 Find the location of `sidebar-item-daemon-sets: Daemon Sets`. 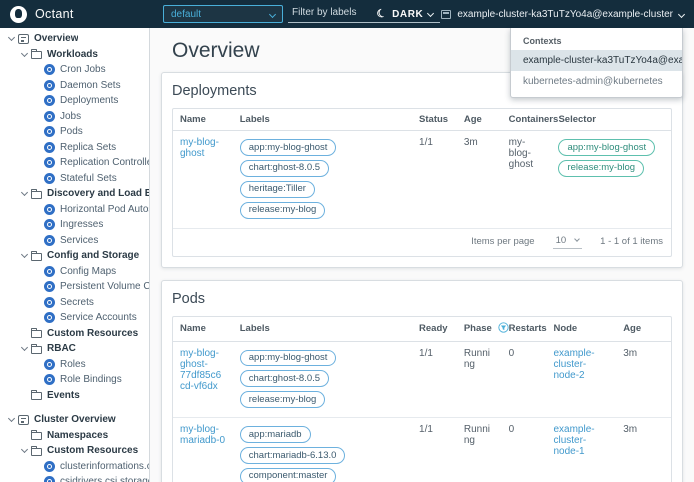

sidebar-item-daemon-sets: Daemon Sets is located at coordinates (74, 86).